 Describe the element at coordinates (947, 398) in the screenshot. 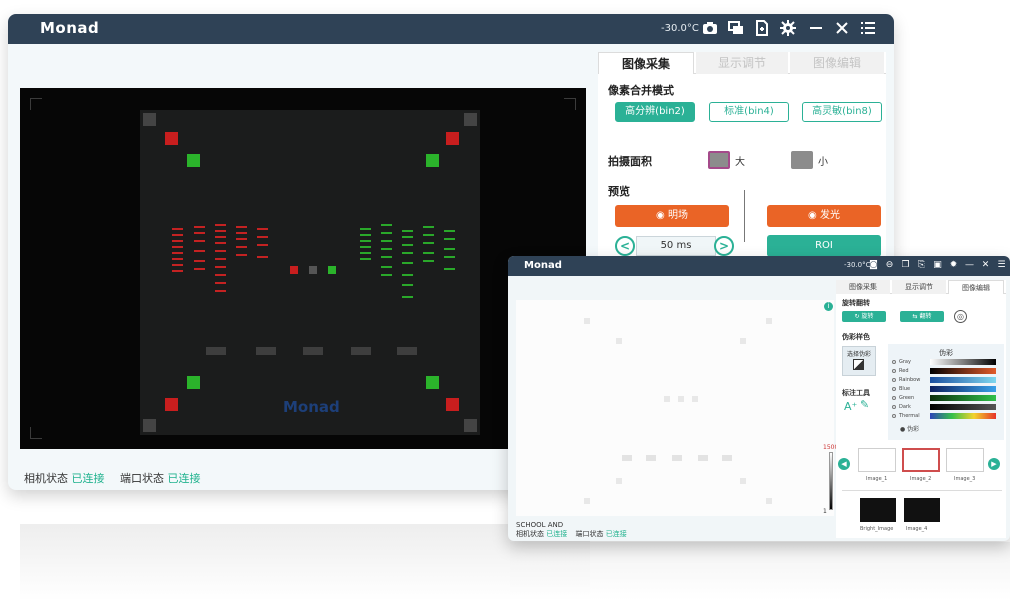

I see `palette-item: Green` at that location.